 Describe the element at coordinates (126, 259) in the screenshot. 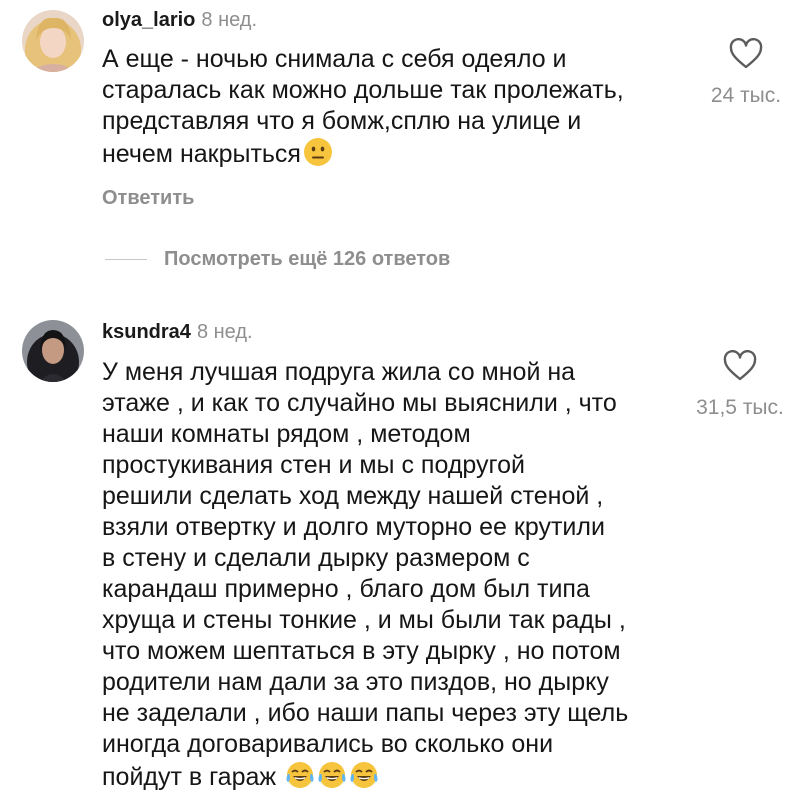

I see `divider-line` at that location.